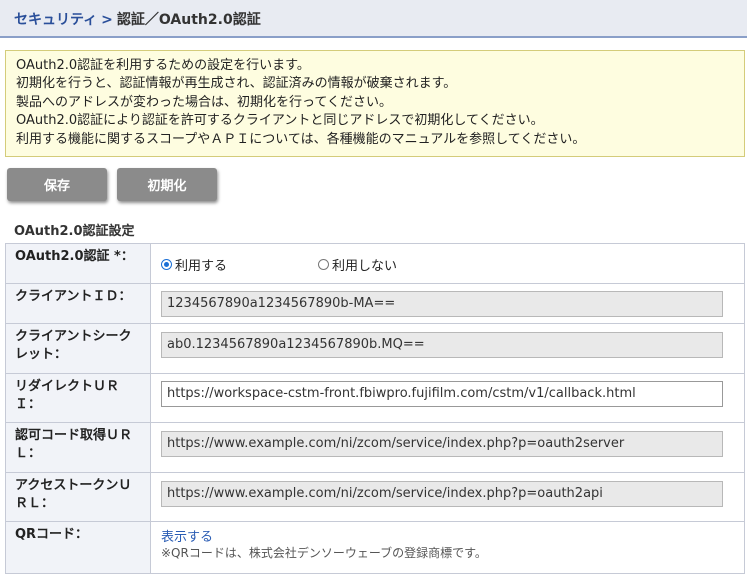 This screenshot has height=581, width=747. Describe the element at coordinates (204, 102) in the screenshot. I see `notice-line: 製品へのアドレスが変わった場合は、初期化を行ってください。` at that location.